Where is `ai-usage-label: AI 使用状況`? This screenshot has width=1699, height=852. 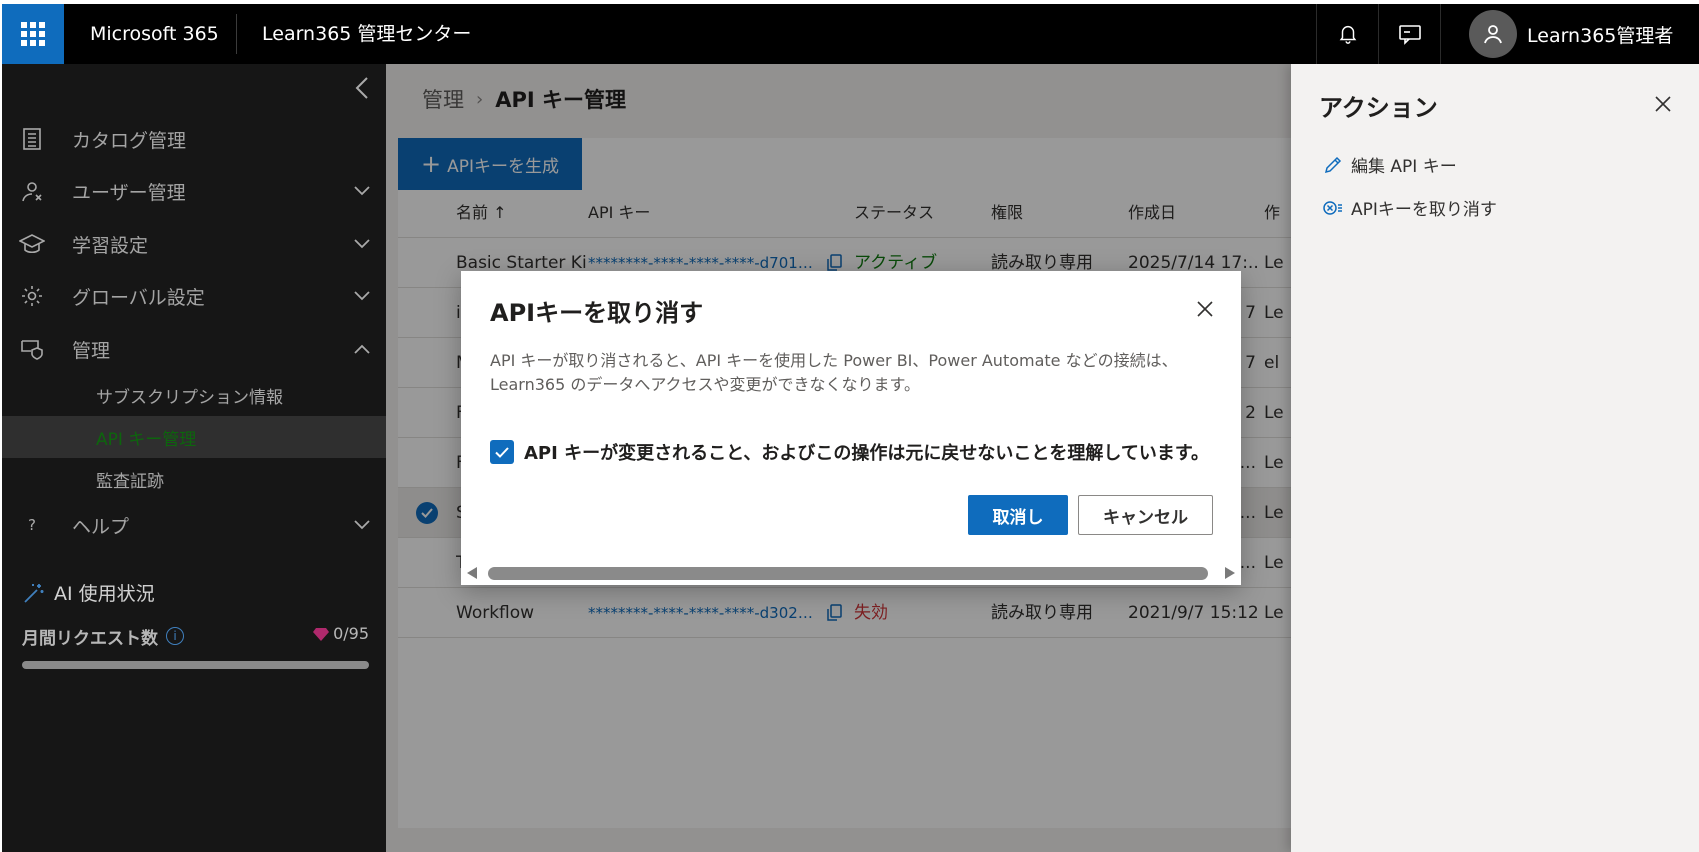 ai-usage-label: AI 使用状況 is located at coordinates (104, 594).